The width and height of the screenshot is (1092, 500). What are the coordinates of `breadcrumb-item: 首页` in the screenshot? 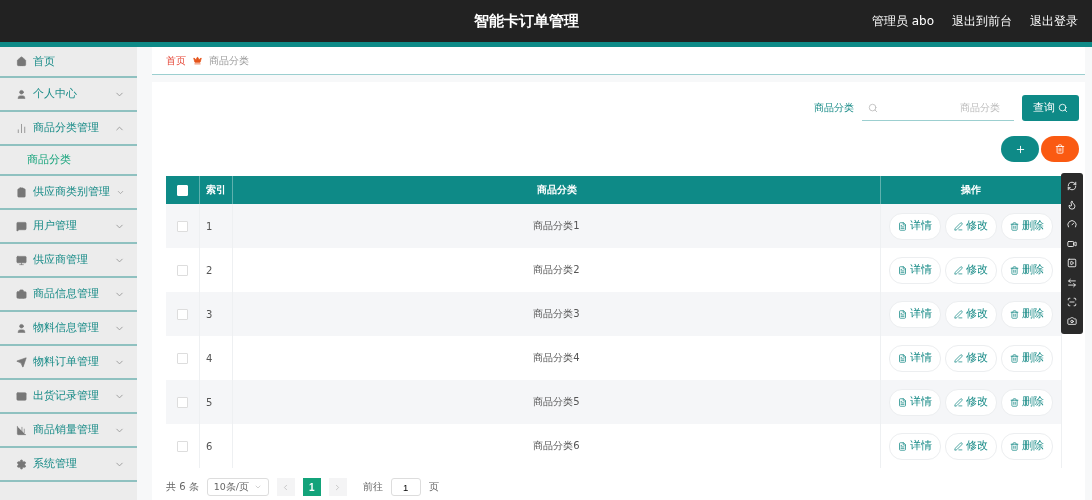 It's located at (176, 60).